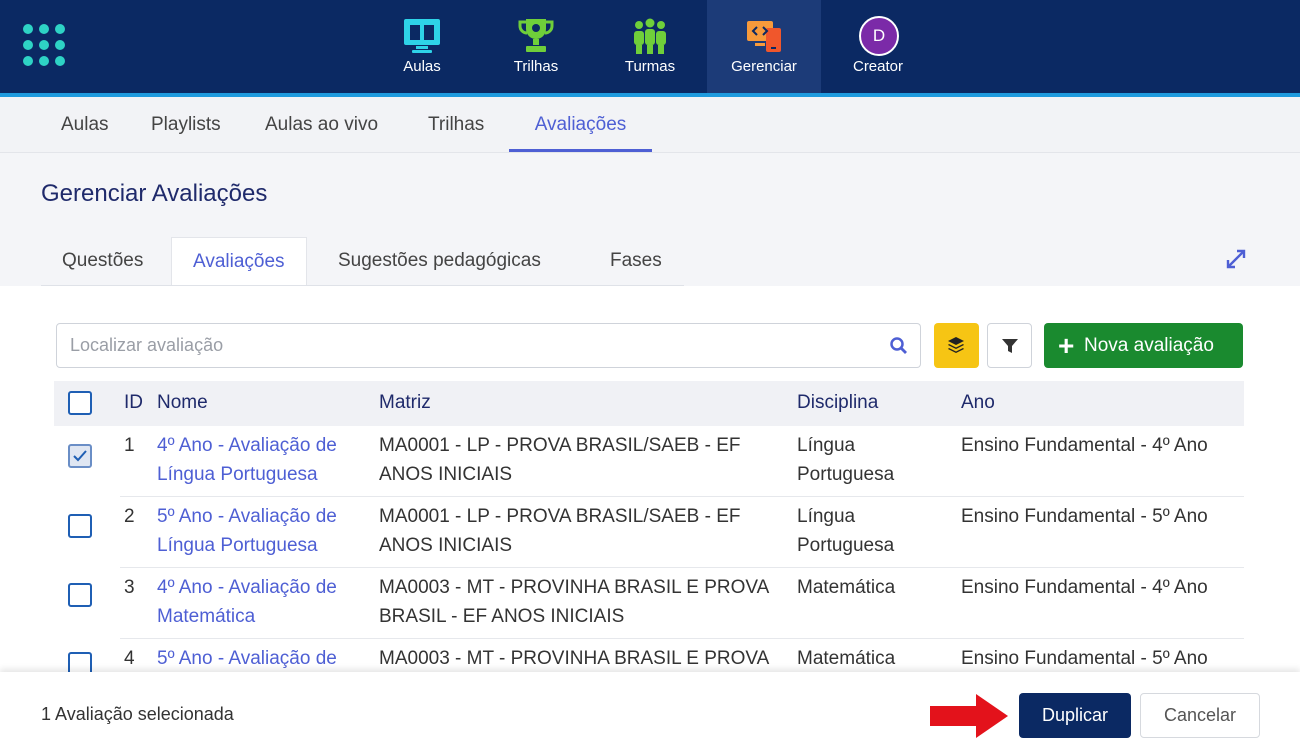 This screenshot has height=754, width=1300. What do you see at coordinates (580, 124) in the screenshot?
I see `tab-avaliacoes: Avaliações` at bounding box center [580, 124].